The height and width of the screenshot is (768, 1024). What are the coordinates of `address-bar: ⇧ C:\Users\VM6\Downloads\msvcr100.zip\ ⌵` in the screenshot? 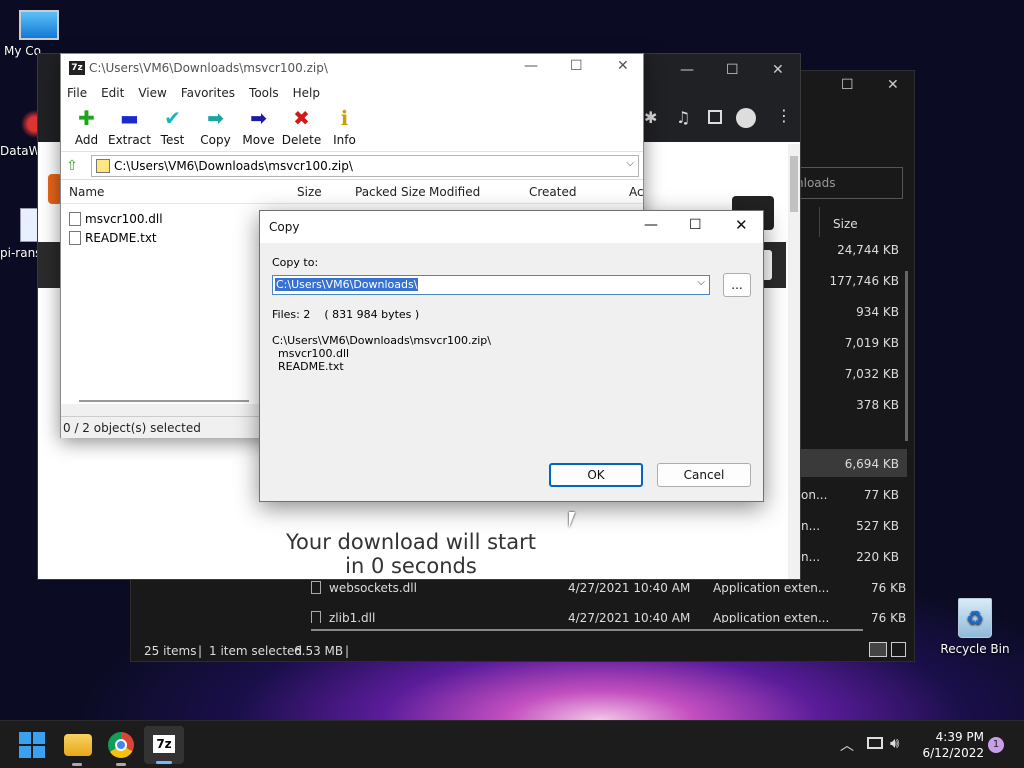 It's located at (352, 166).